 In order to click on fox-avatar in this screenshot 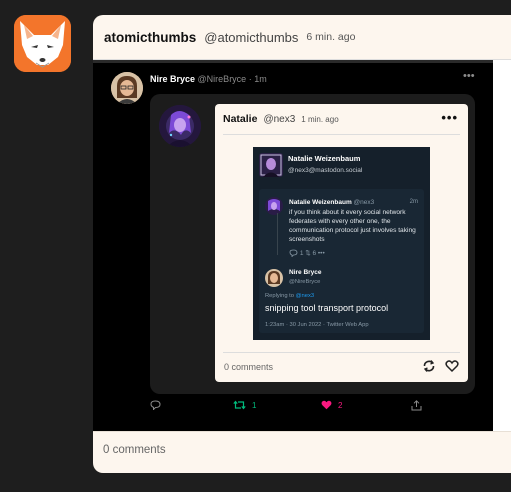, I will do `click(42, 43)`.